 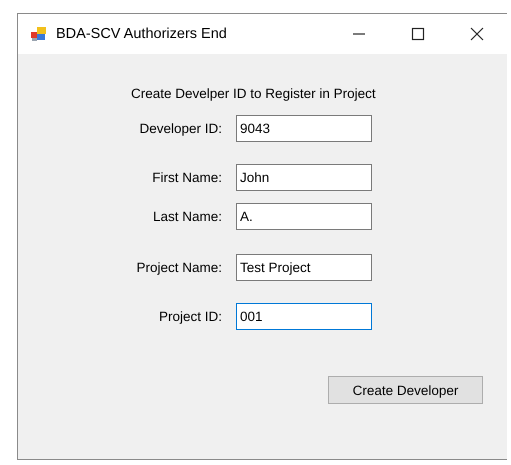 I want to click on form-heading: Create Develper ID to Register in Project, so click(x=254, y=93).